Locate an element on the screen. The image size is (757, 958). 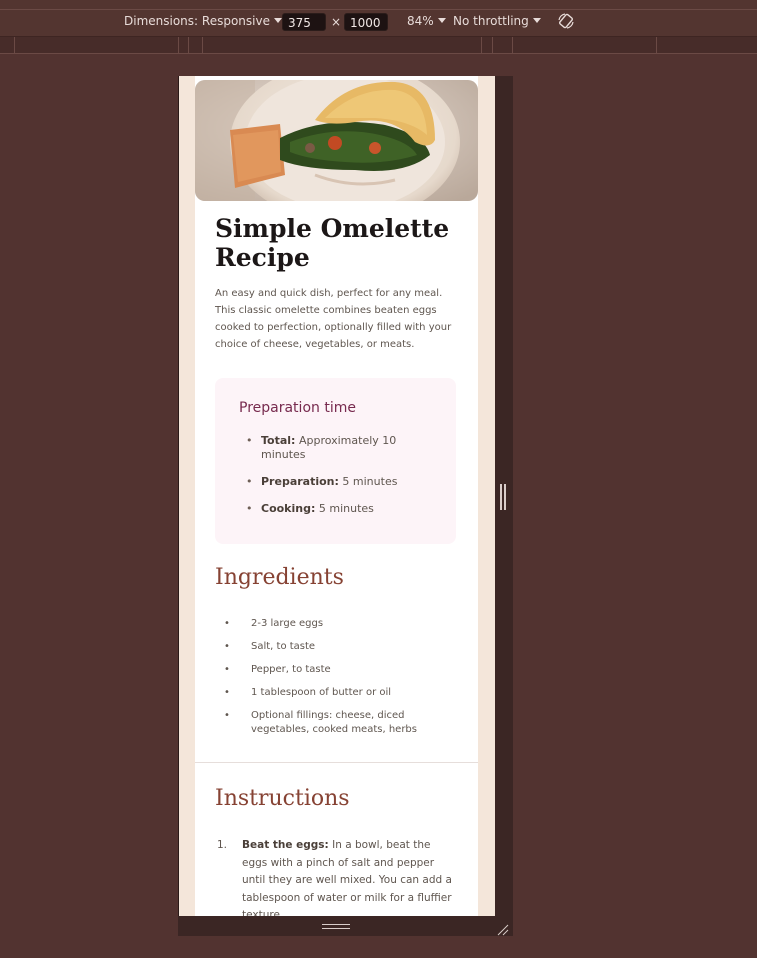
prep-item-label: Total: is located at coordinates (278, 440).